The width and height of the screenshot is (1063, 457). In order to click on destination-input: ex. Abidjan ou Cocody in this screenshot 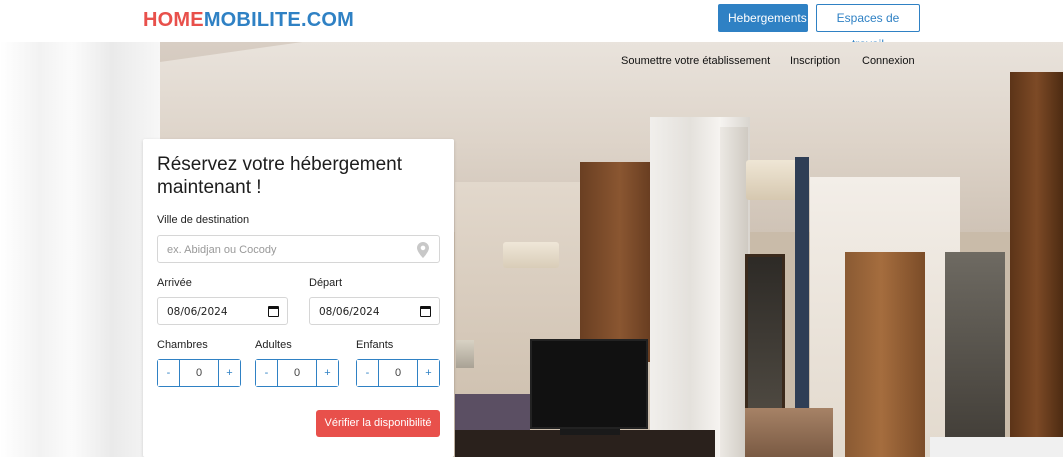, I will do `click(298, 249)`.